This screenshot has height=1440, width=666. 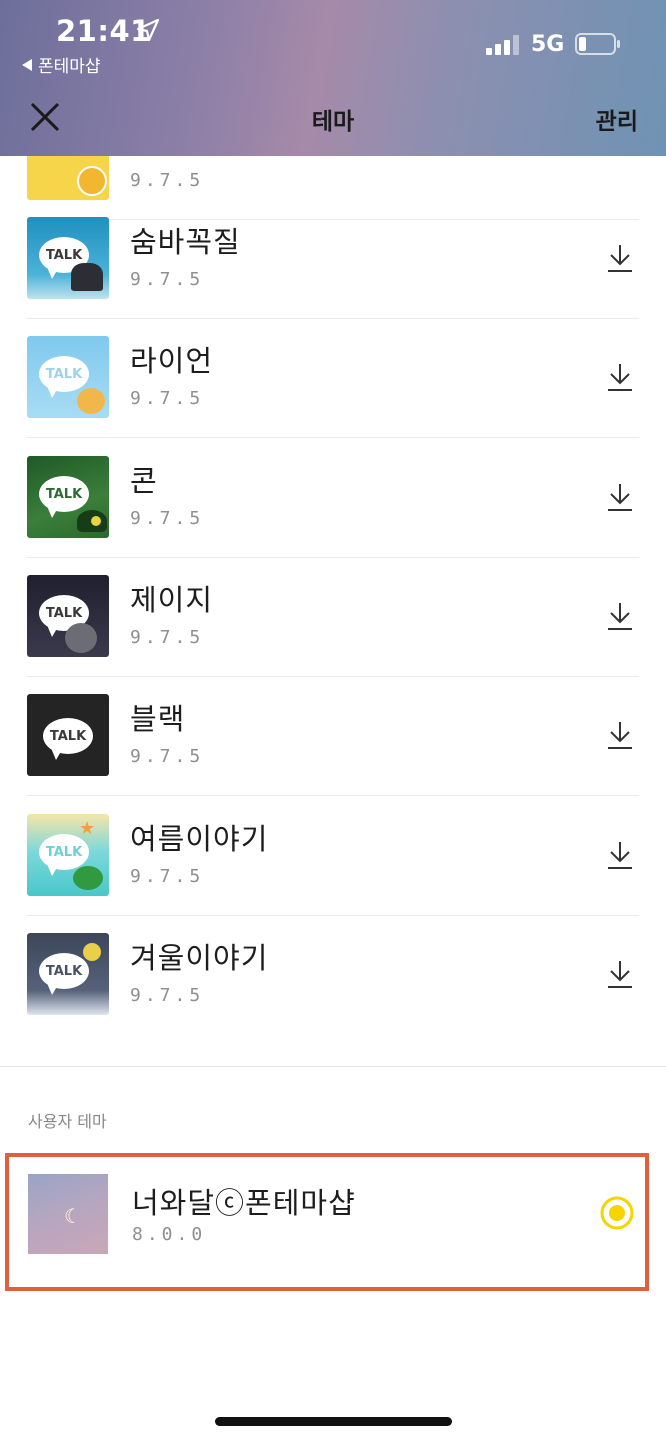 I want to click on home-indicator, so click(x=333, y=1421).